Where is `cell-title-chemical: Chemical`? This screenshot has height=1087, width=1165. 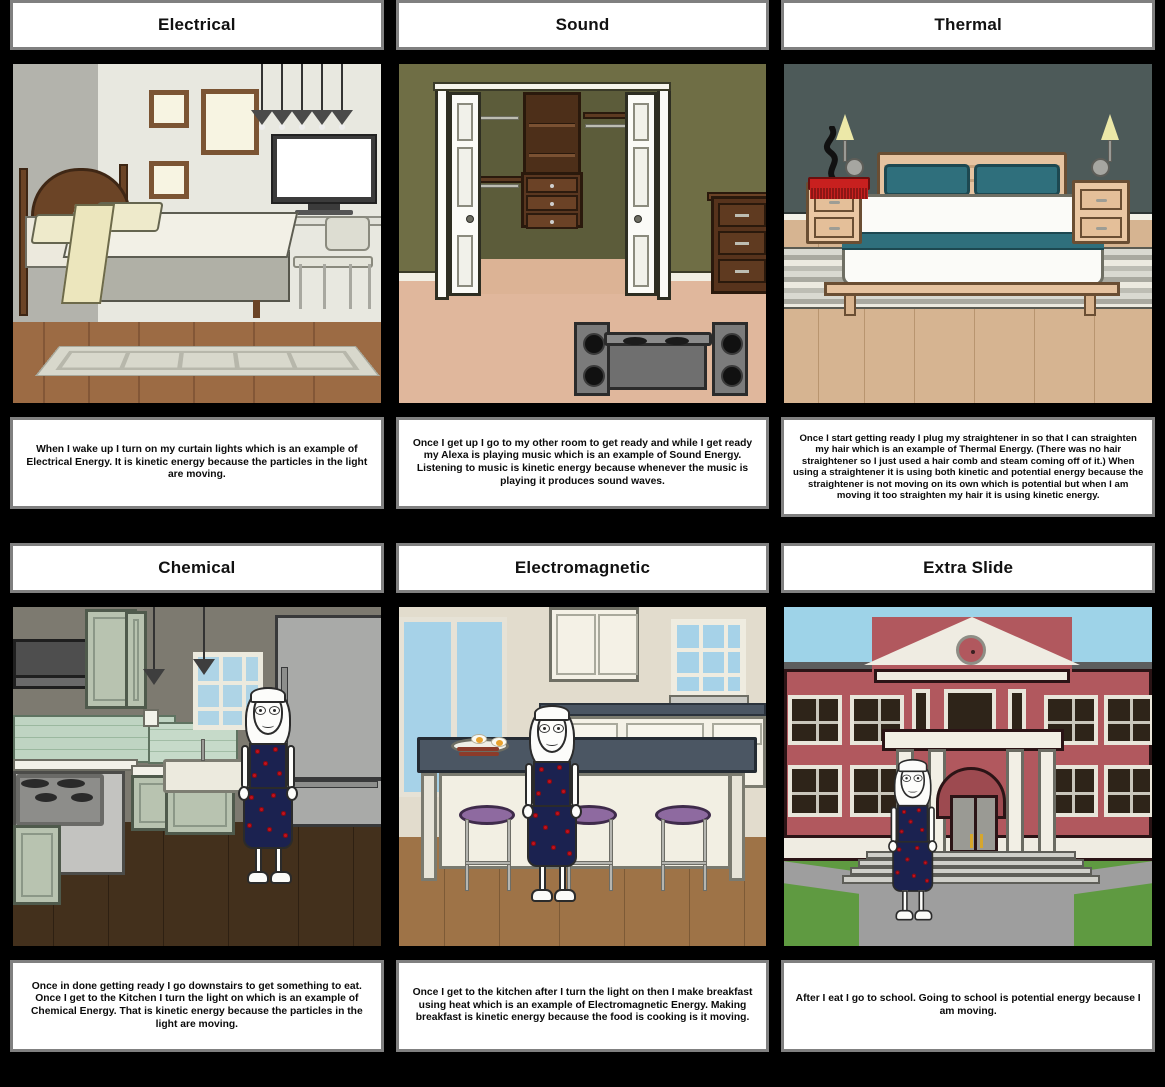
cell-title-chemical: Chemical is located at coordinates (197, 567).